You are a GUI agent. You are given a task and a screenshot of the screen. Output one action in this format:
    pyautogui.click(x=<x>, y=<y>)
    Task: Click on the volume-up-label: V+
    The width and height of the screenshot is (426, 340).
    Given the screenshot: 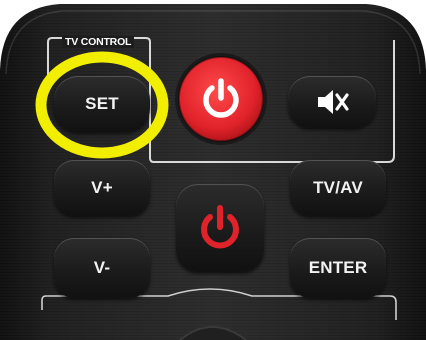 What is the action you would take?
    pyautogui.click(x=102, y=187)
    